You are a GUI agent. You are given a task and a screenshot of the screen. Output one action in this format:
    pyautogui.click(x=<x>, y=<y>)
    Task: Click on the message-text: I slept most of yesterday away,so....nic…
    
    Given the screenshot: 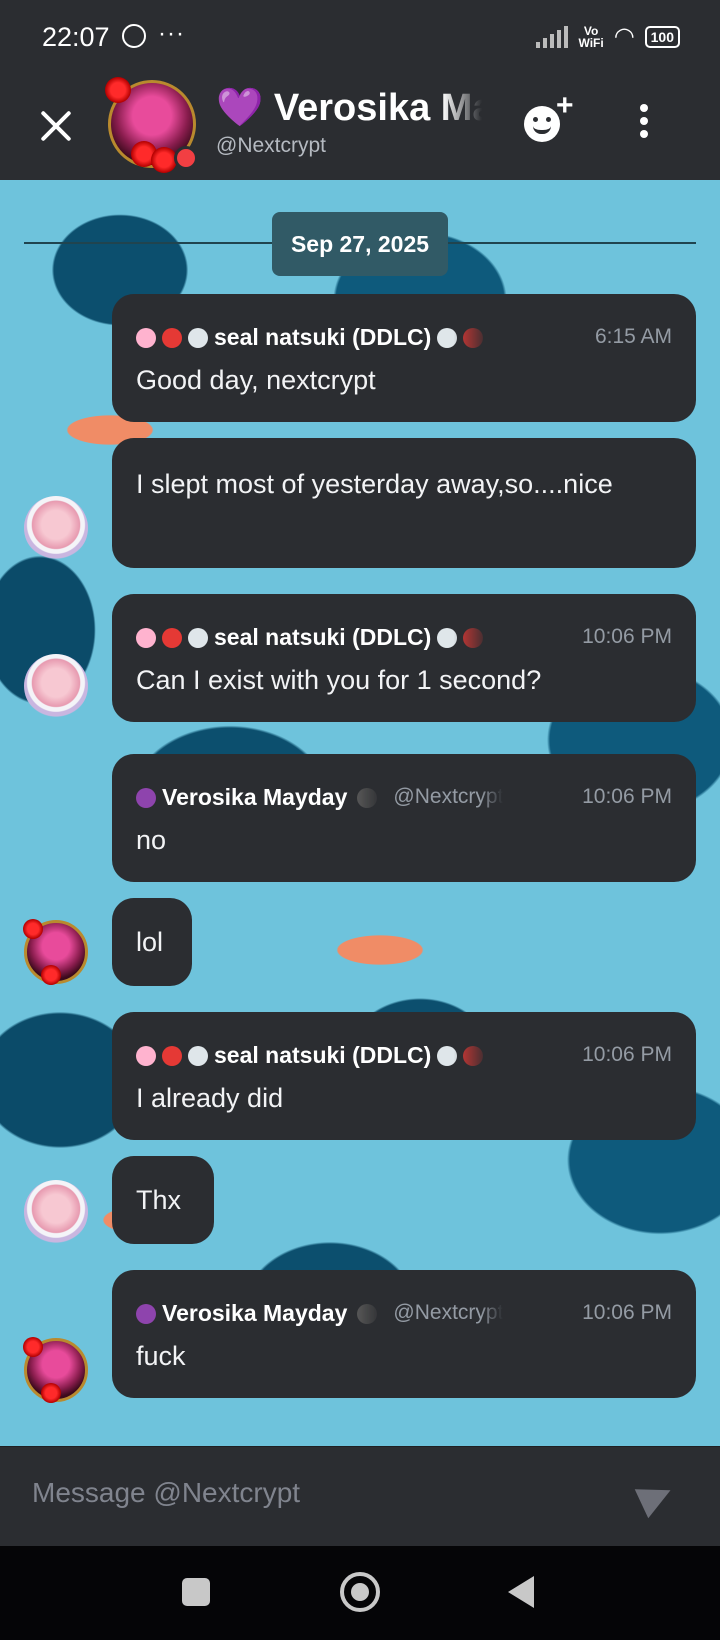 What is the action you would take?
    pyautogui.click(x=374, y=484)
    